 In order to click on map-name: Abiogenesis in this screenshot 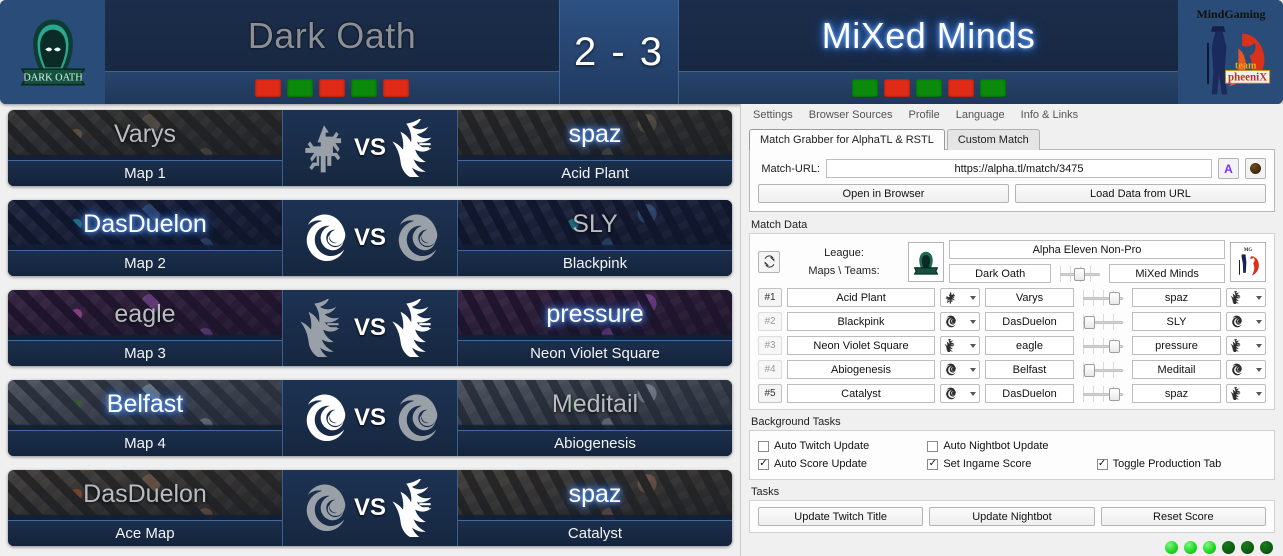, I will do `click(595, 443)`.